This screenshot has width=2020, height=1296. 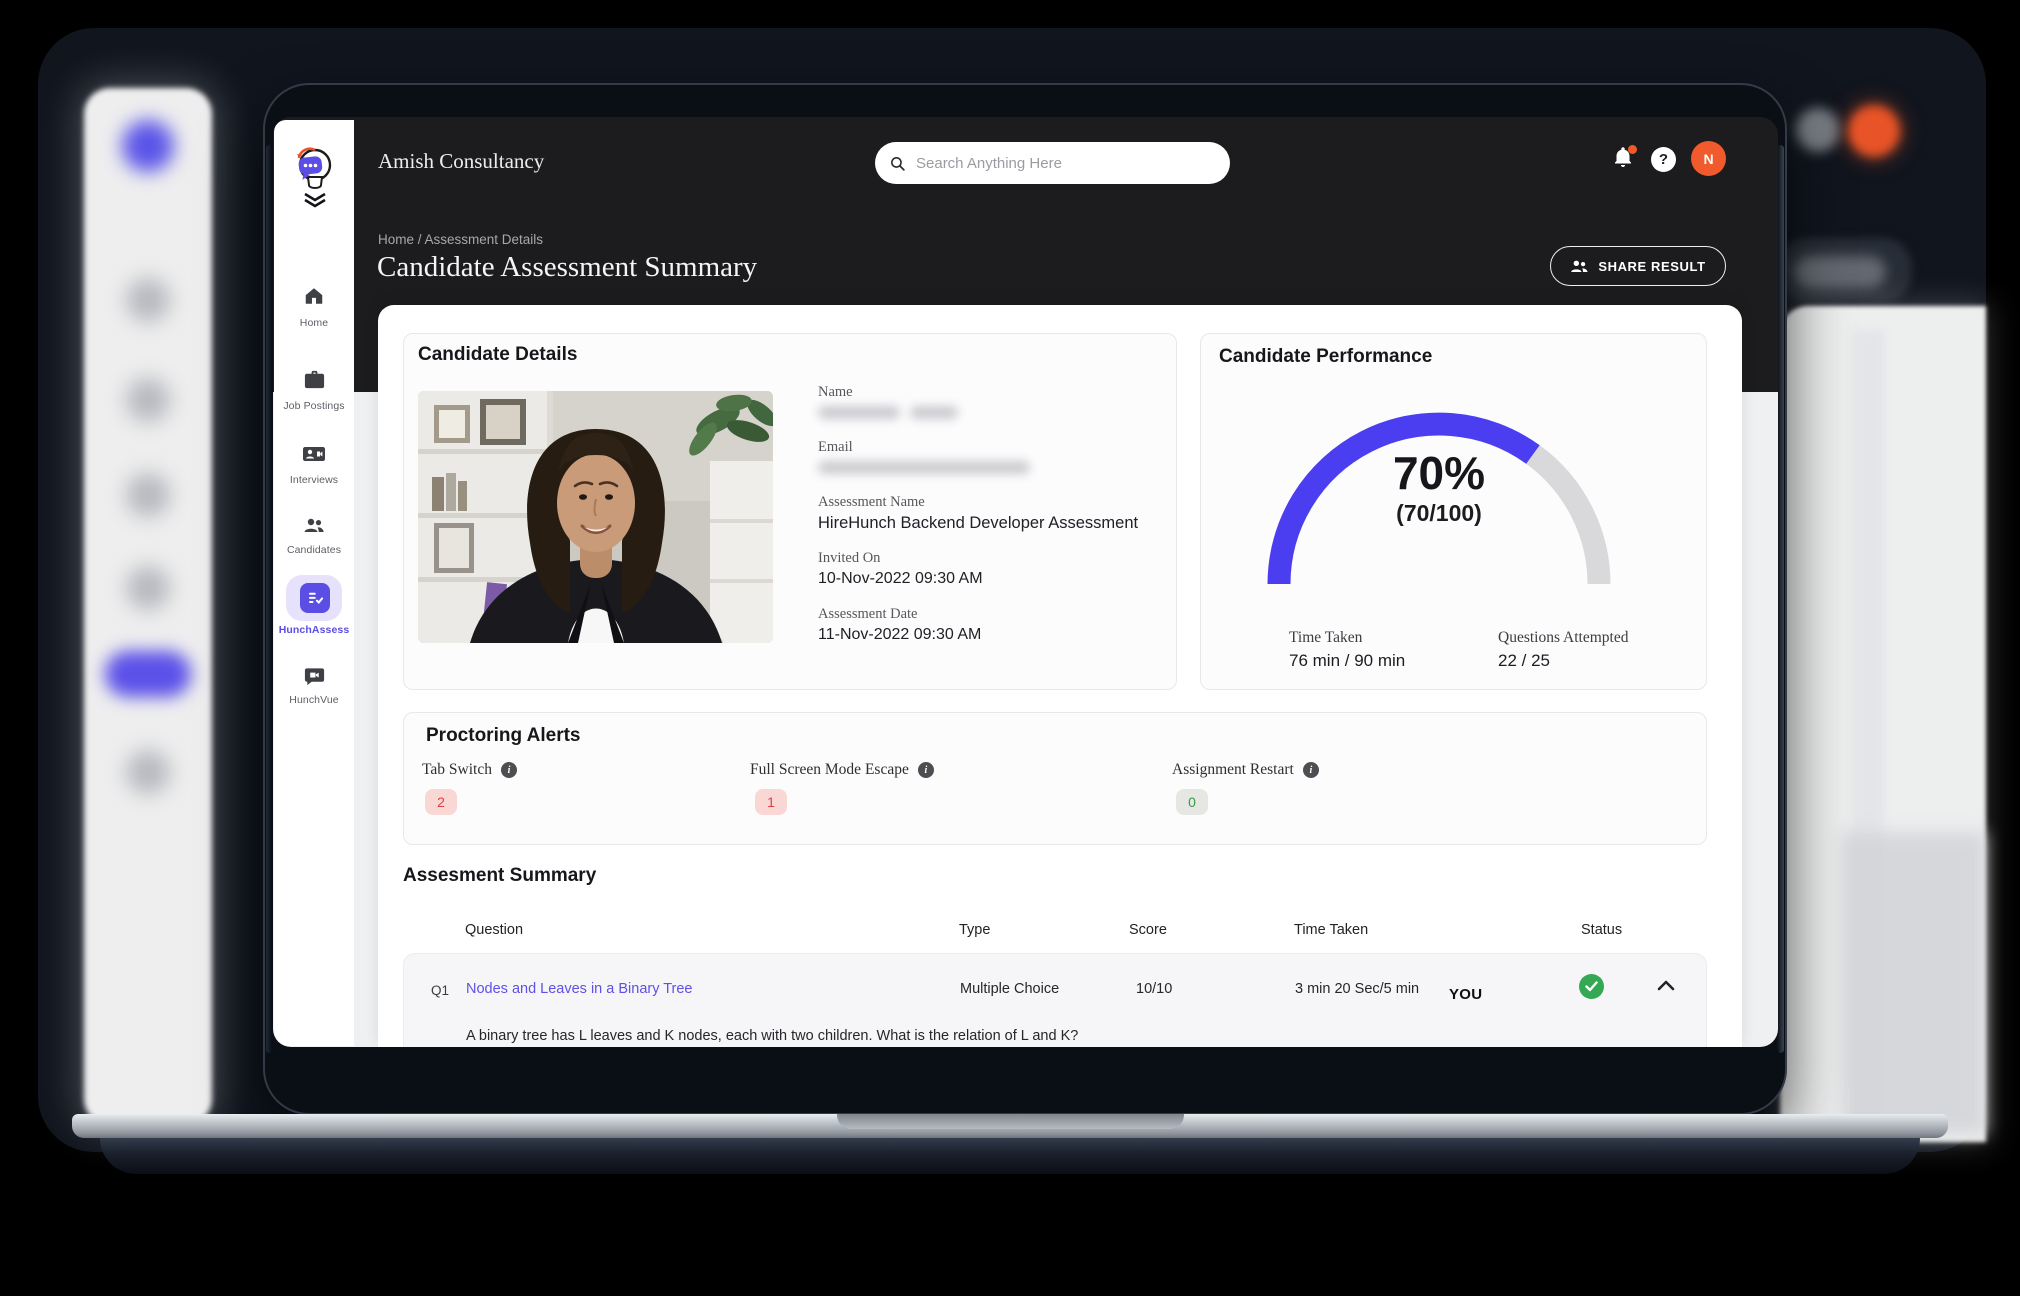 I want to click on sidebar-item-label: HunchVue, so click(x=314, y=700).